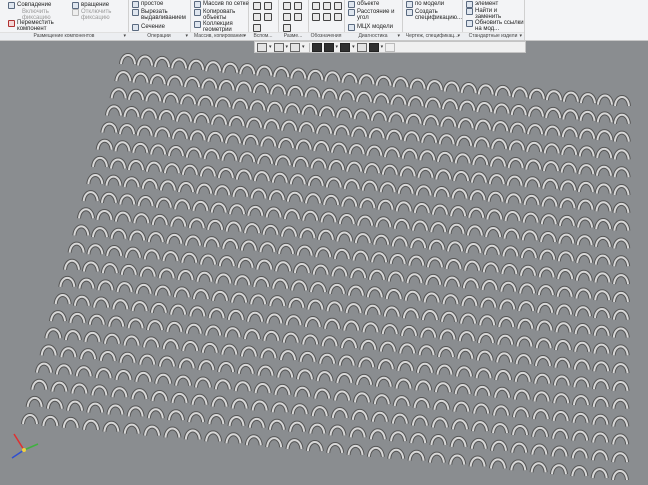 Image resolution: width=648 pixels, height=485 pixels. What do you see at coordinates (373, 47) in the screenshot?
I see `filter-icon` at bounding box center [373, 47].